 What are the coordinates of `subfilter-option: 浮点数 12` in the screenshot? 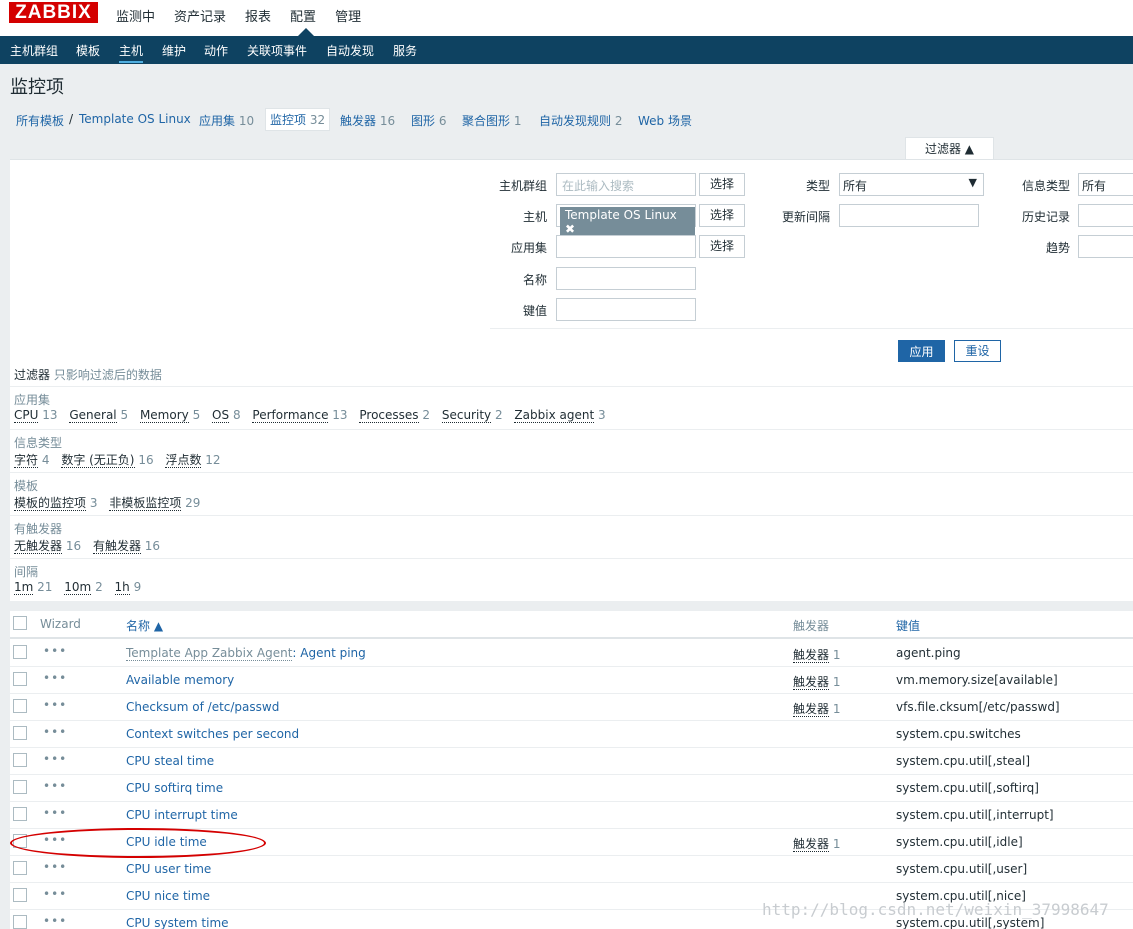 It's located at (193, 460).